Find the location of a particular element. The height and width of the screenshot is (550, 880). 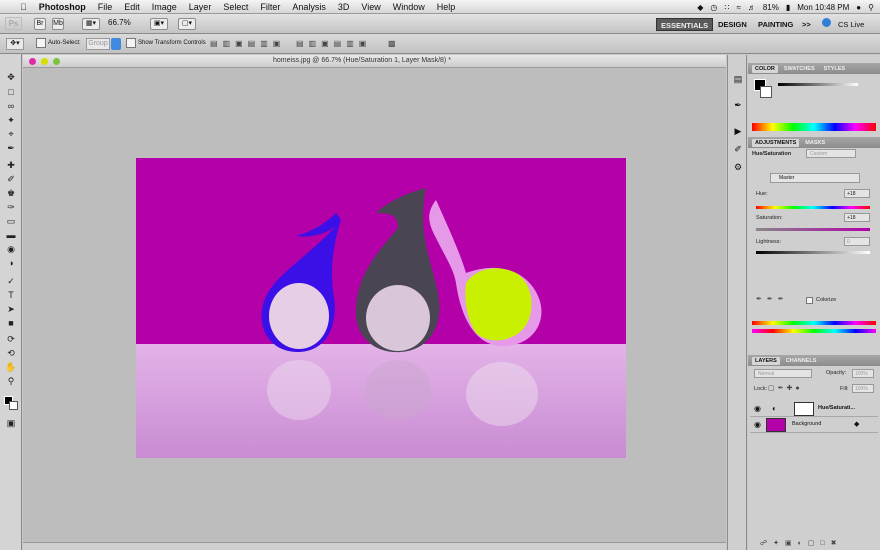

menu-view: View is located at coordinates (370, 7).